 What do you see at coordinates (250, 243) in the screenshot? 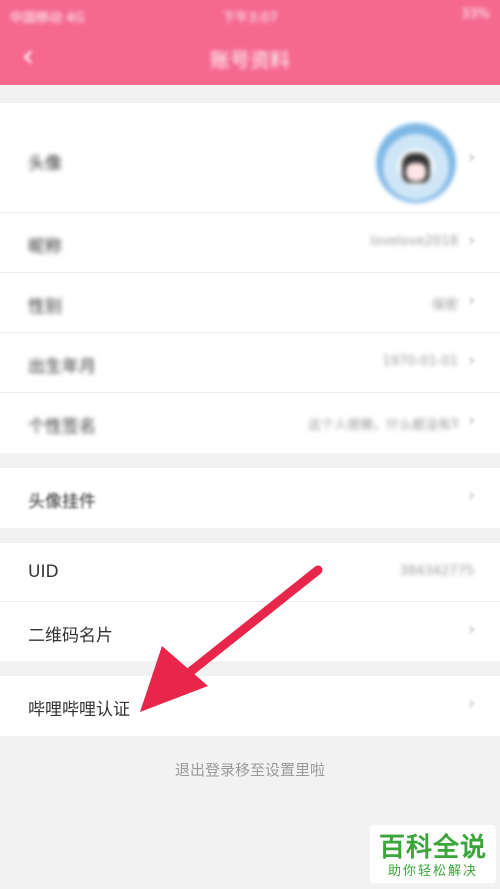
I see `nickname-row: 昵称 lovelove2018 ›` at bounding box center [250, 243].